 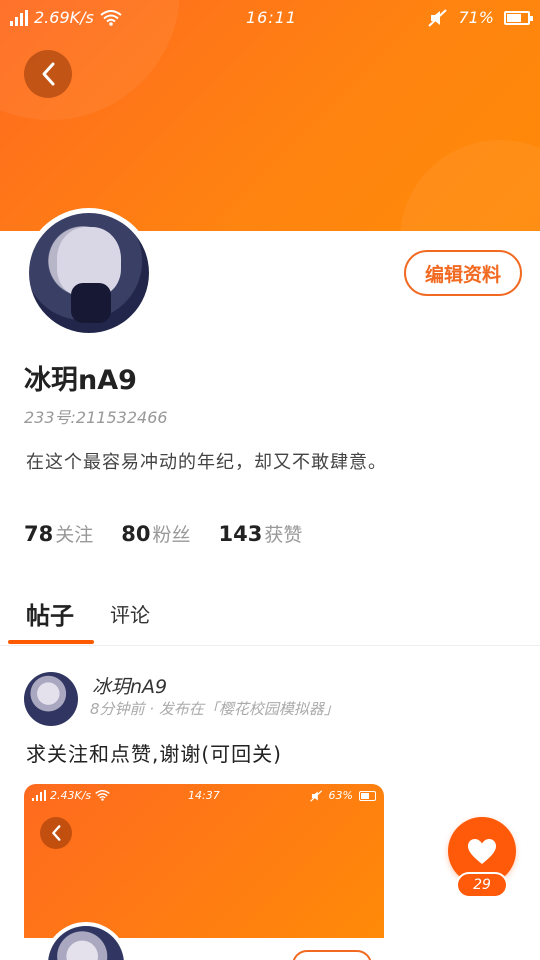 What do you see at coordinates (463, 273) in the screenshot?
I see `edit-profile-button: 编辑资料` at bounding box center [463, 273].